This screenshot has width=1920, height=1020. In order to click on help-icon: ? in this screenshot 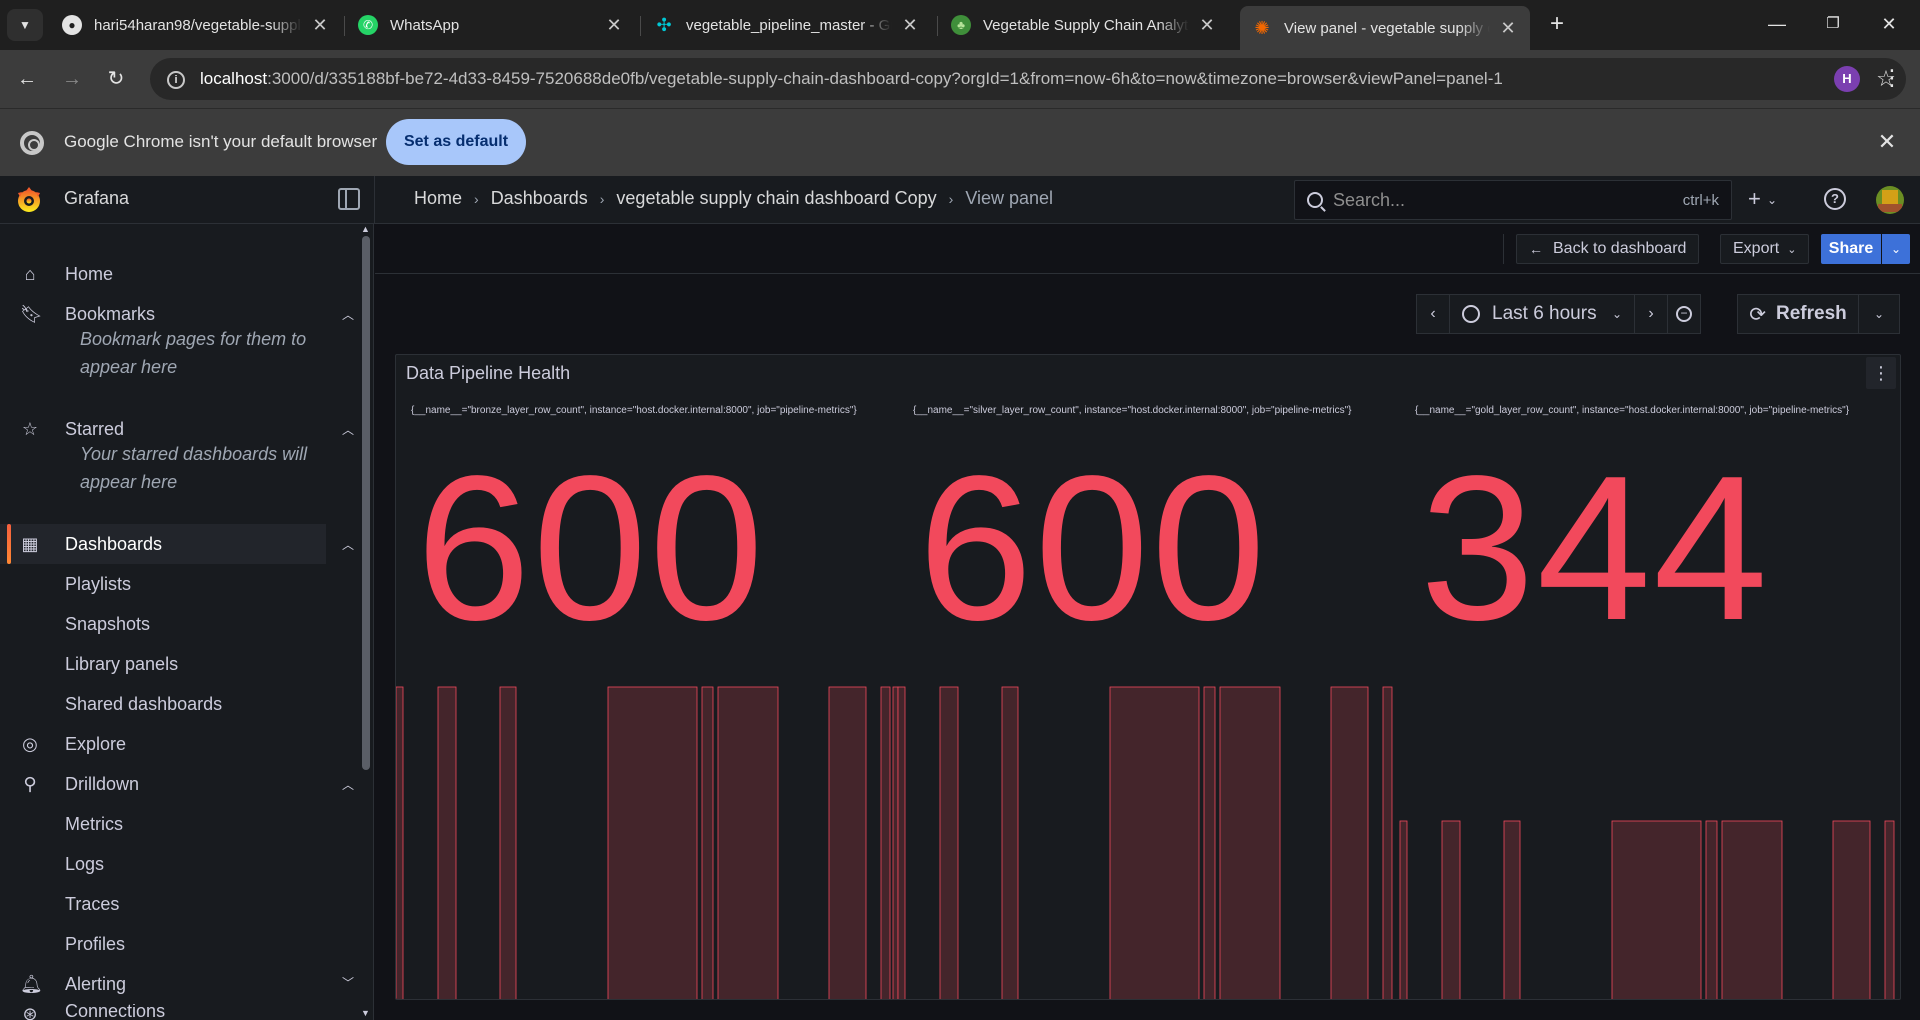, I will do `click(1835, 199)`.